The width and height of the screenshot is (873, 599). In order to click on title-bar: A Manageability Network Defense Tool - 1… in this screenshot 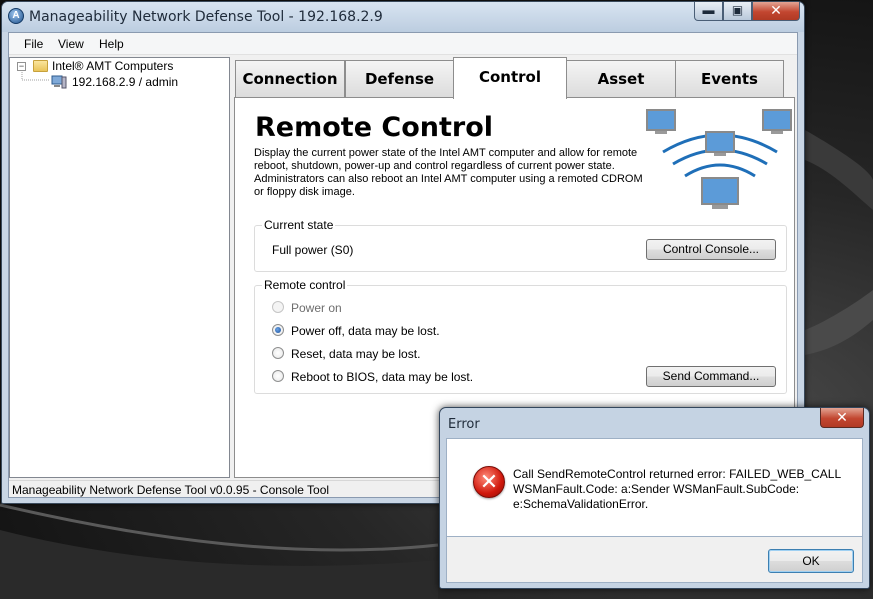, I will do `click(403, 17)`.